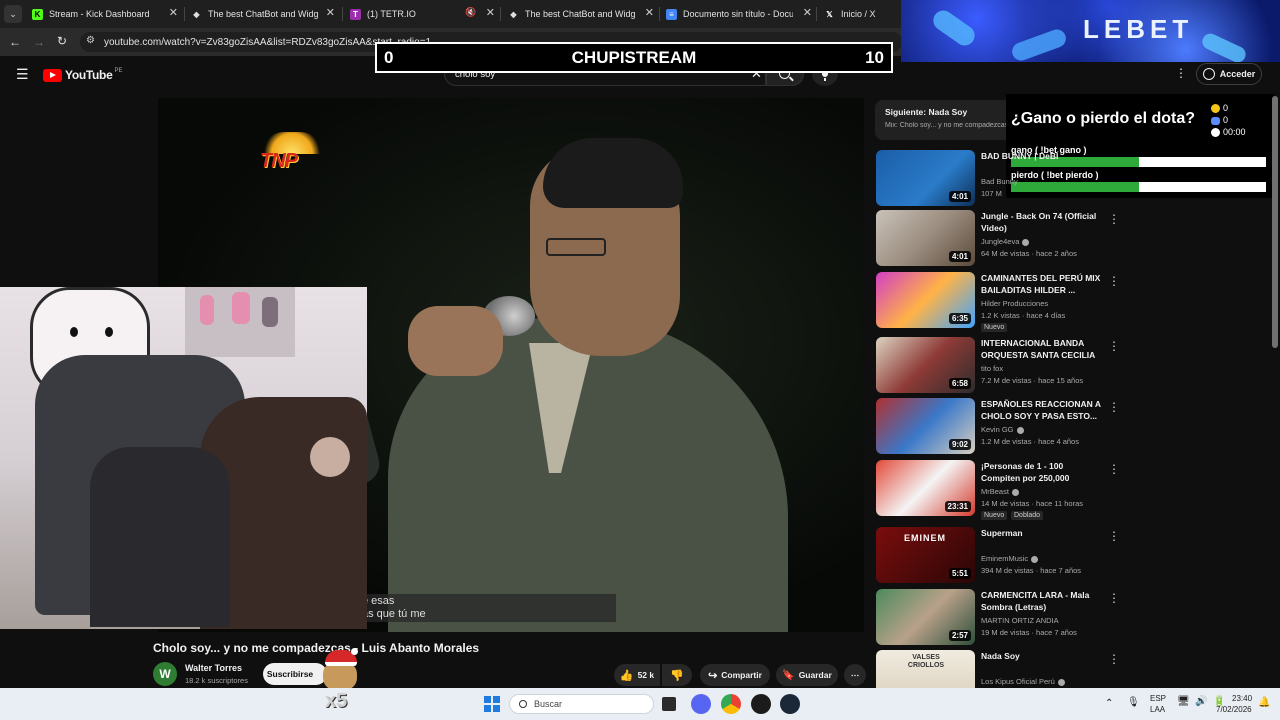 Image resolution: width=1280 pixels, height=720 pixels. What do you see at coordinates (15, 42) in the screenshot?
I see `back-arrow-icon: ←` at bounding box center [15, 42].